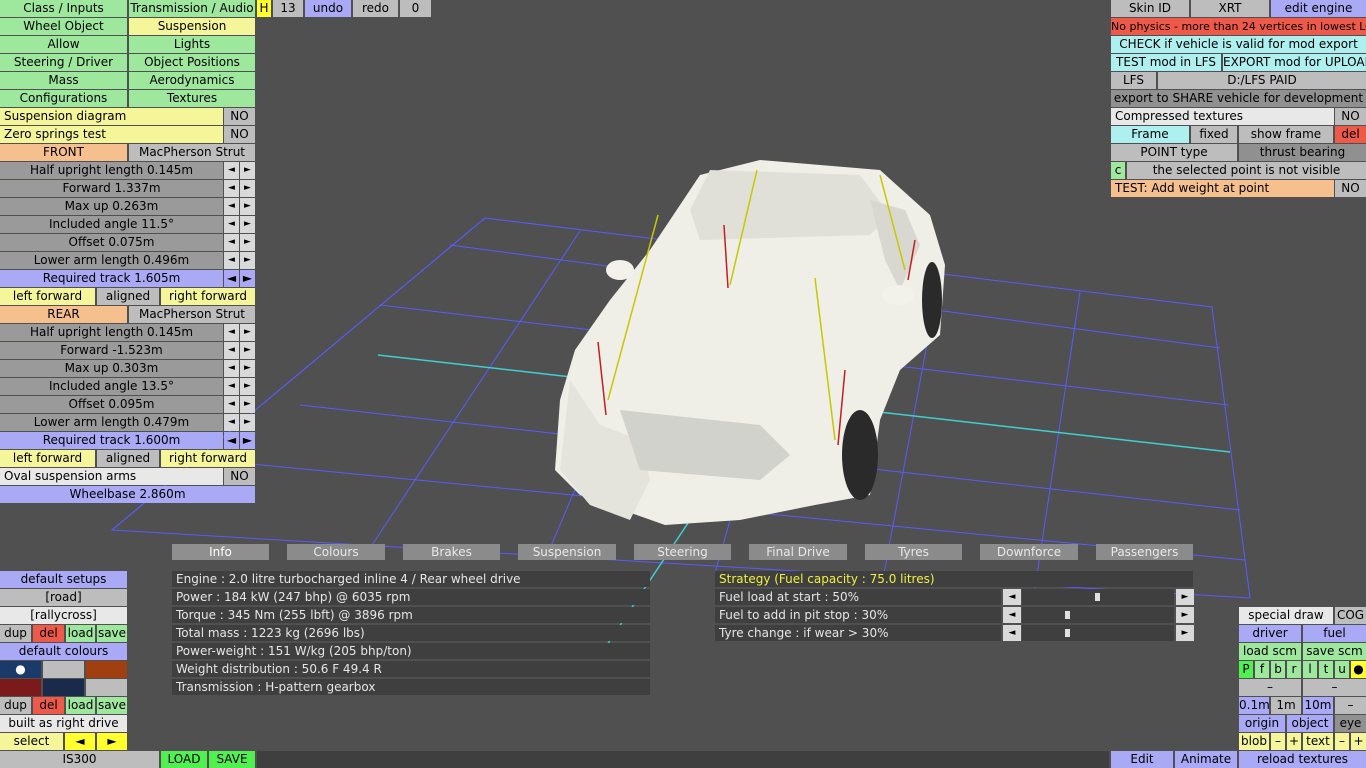 This screenshot has height=768, width=1366. What do you see at coordinates (63, 615) in the screenshot?
I see `setup-rallycross: [rallycross]` at bounding box center [63, 615].